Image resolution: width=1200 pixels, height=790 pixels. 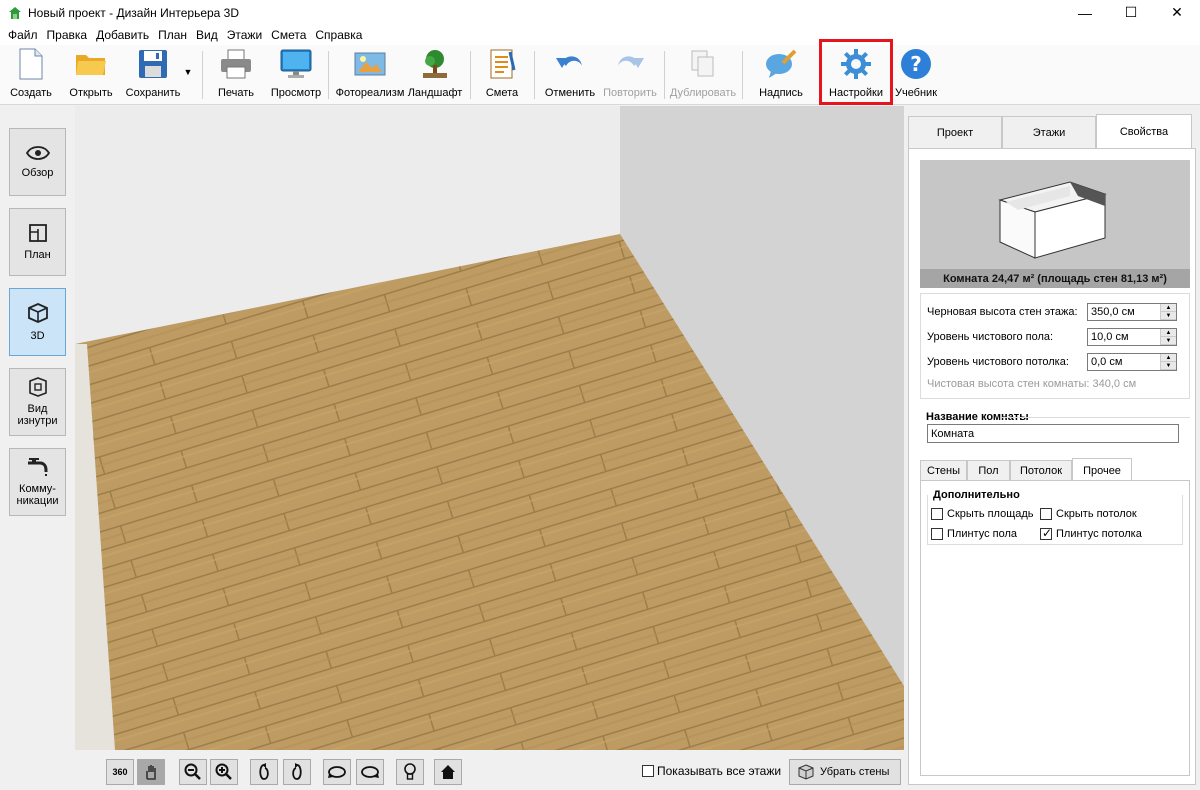 What do you see at coordinates (974, 534) in the screenshot?
I see `floor-plinth-option: Плинтус пола` at bounding box center [974, 534].